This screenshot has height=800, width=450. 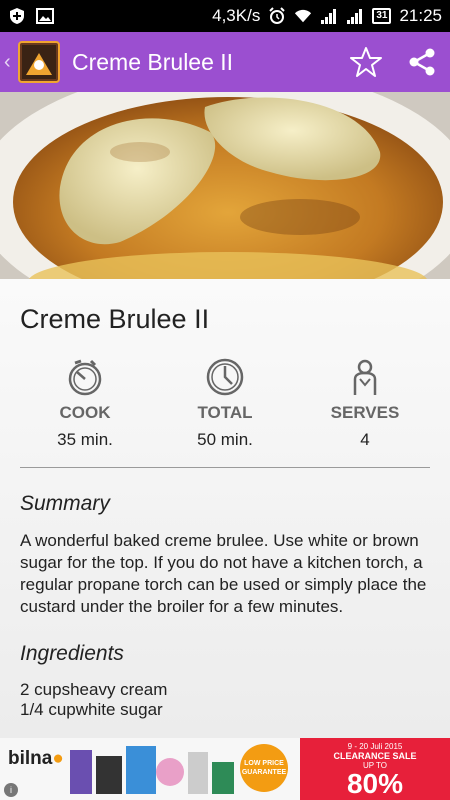 I want to click on summary-heading: Summary, so click(x=65, y=503).